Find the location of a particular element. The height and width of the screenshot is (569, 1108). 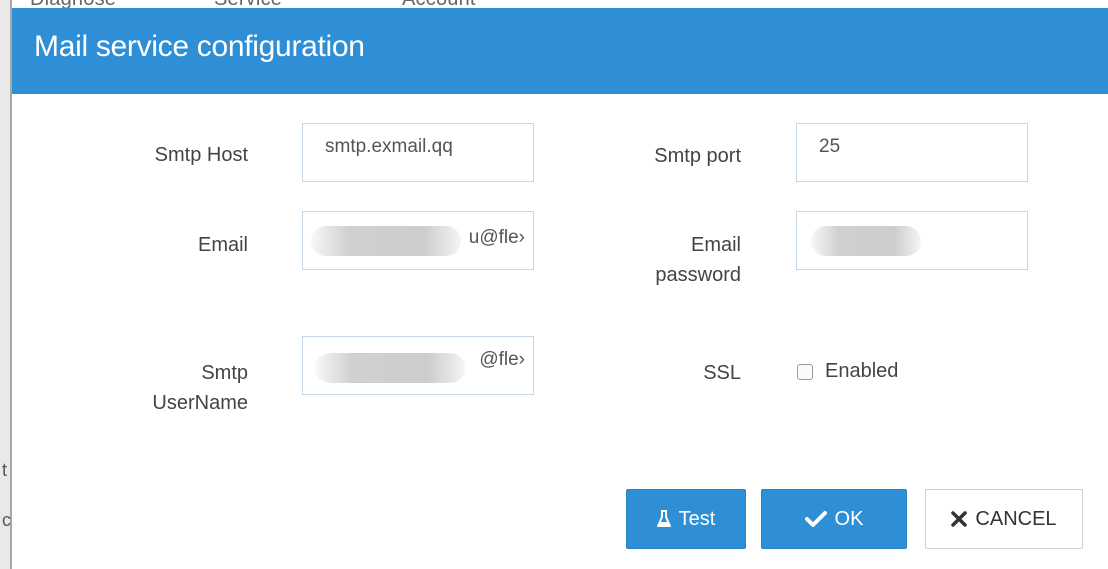

cancel-button-label: CANCEL is located at coordinates (1016, 518).